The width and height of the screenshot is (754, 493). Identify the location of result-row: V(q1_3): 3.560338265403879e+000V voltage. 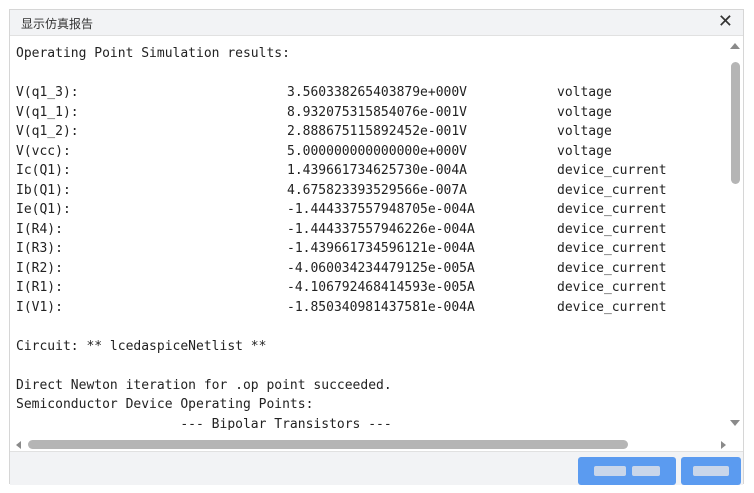
(372, 93).